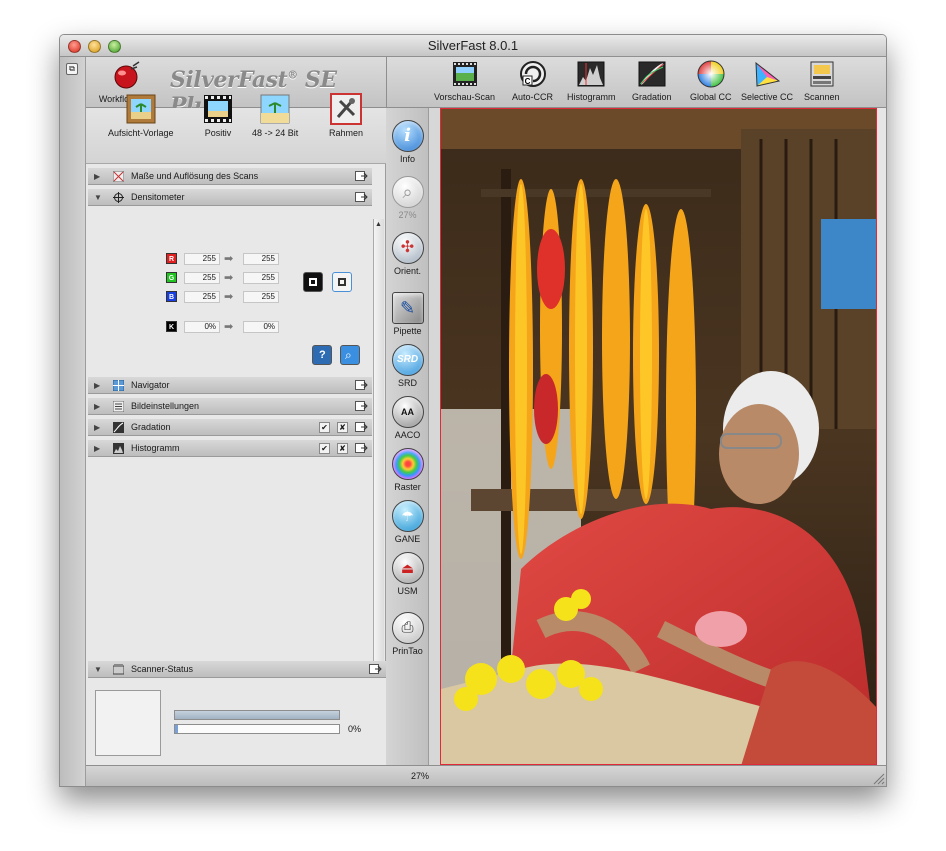  I want to click on aaco-label: AACO, so click(407, 435).